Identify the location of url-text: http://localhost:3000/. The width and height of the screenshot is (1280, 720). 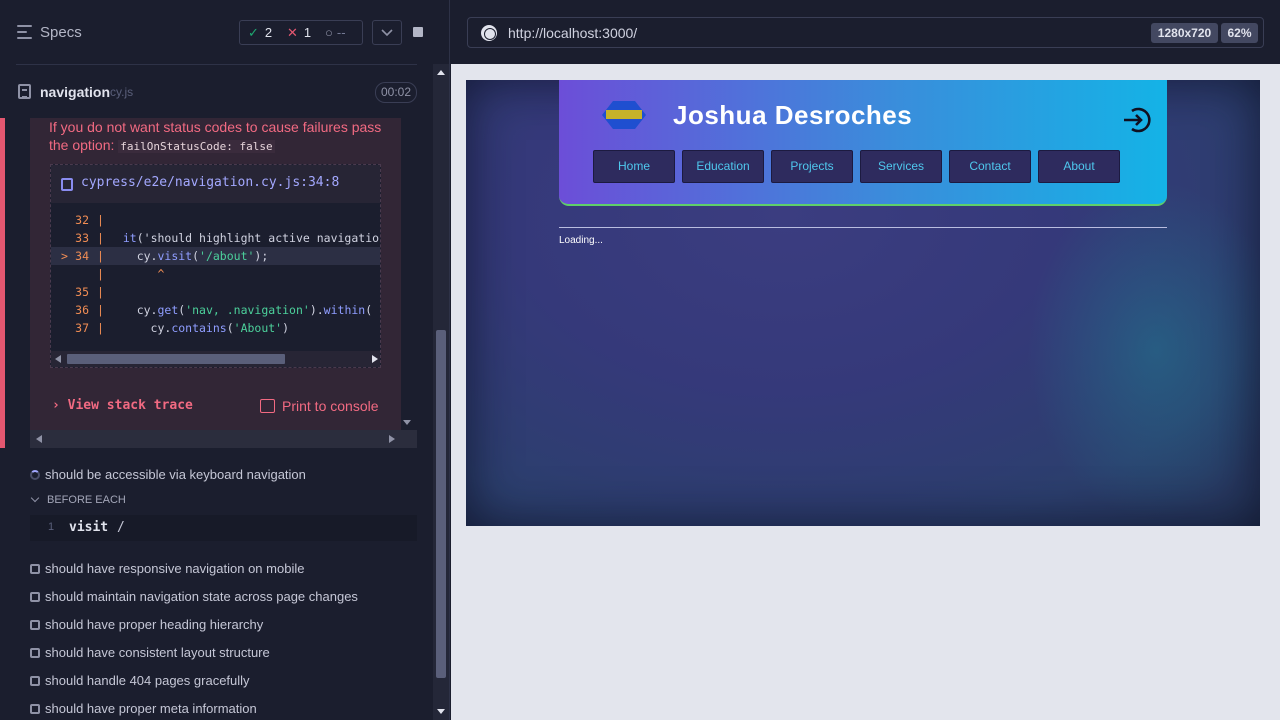
(572, 33).